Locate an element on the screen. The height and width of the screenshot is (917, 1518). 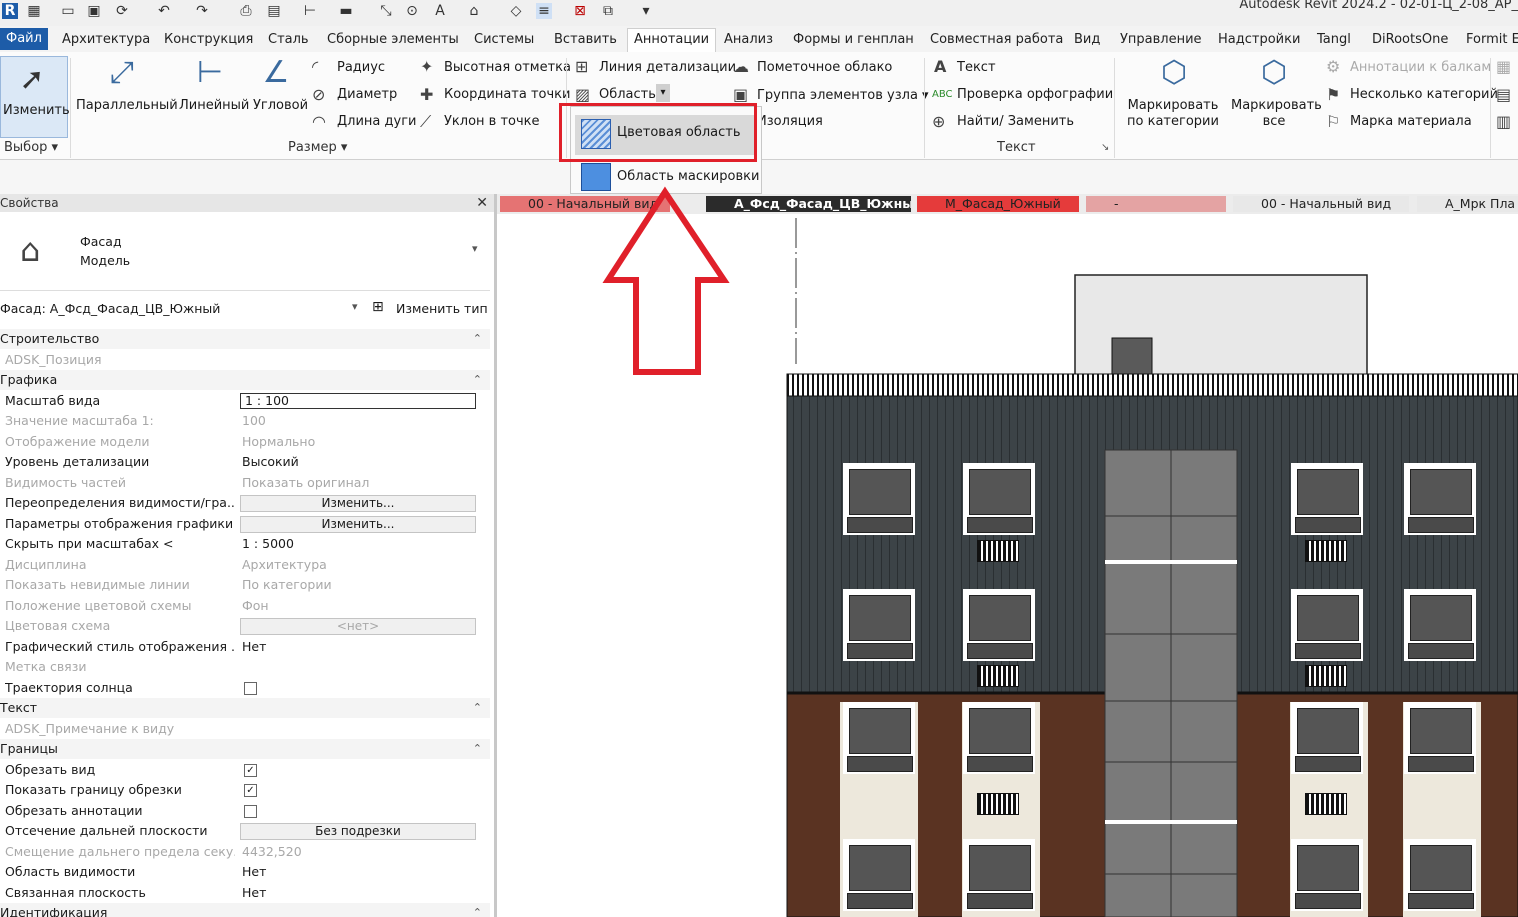
linear-dimension-icon: ⊢ is located at coordinates (210, 73).